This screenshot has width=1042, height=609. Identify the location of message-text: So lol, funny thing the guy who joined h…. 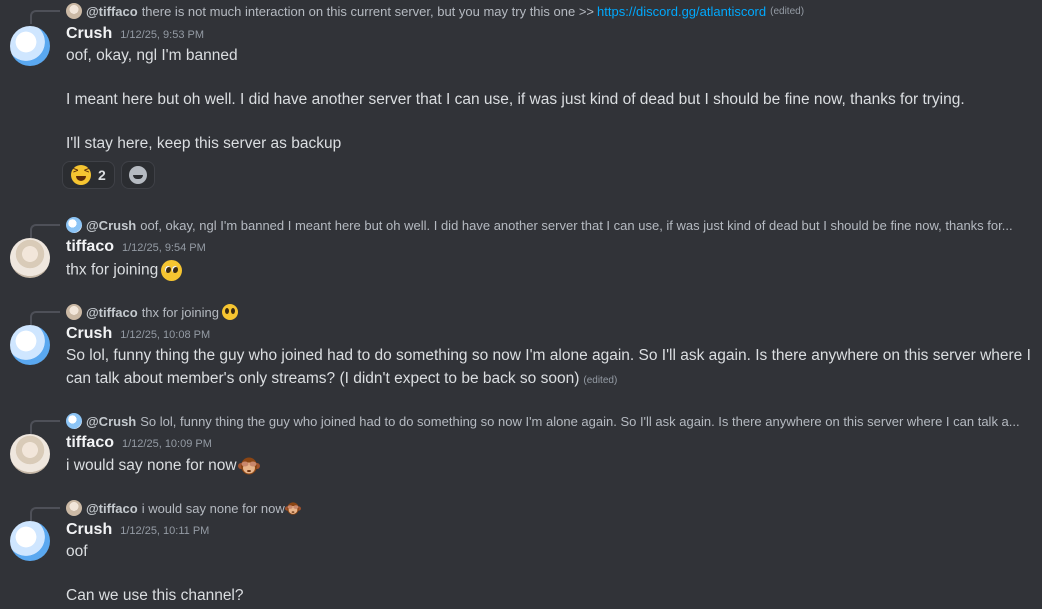
(548, 355).